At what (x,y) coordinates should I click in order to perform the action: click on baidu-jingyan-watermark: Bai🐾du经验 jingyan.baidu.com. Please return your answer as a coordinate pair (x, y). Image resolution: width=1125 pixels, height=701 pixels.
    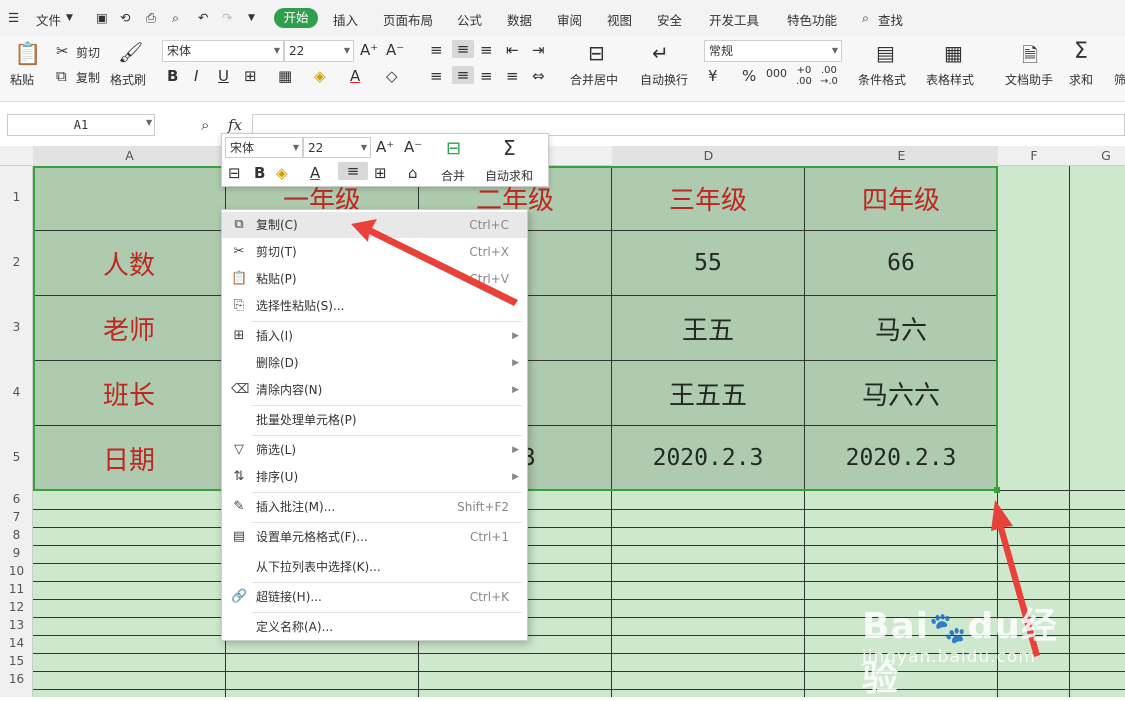
    Looking at the image, I should click on (977, 637).